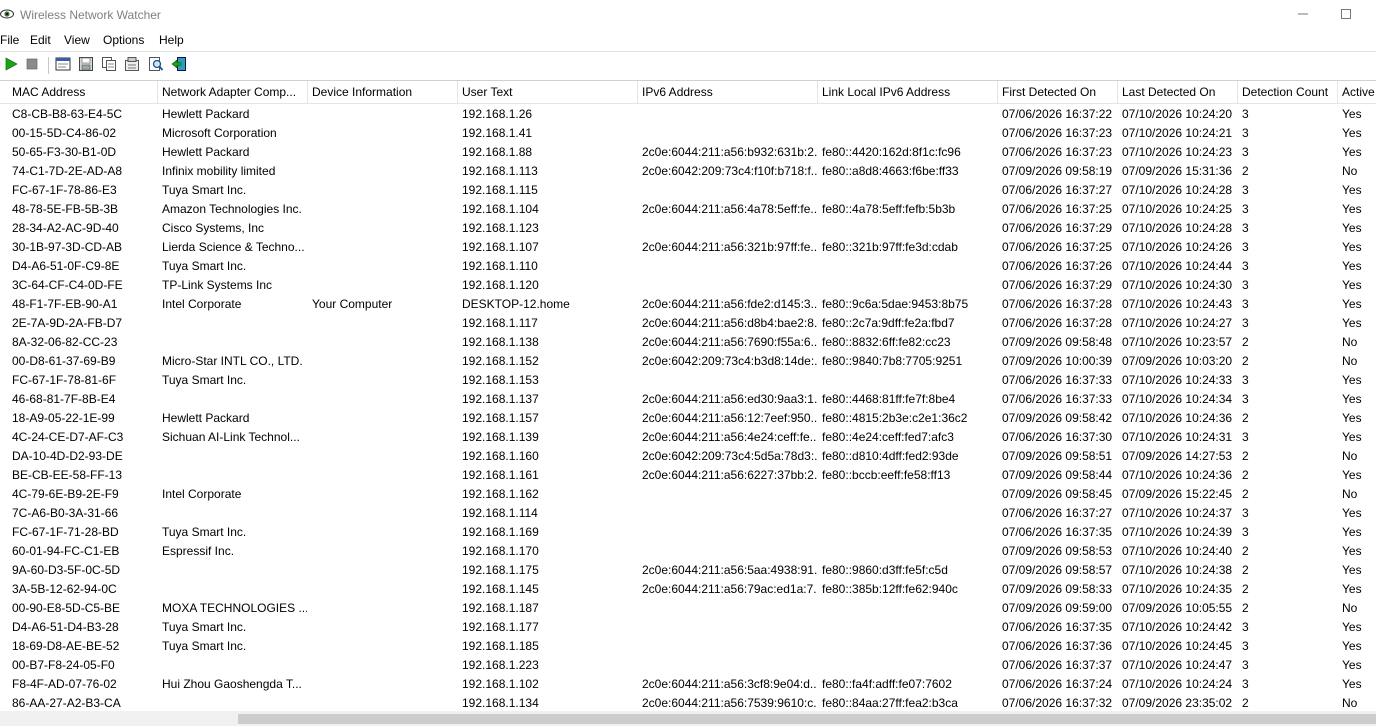 The height and width of the screenshot is (726, 1376). I want to click on mac-address-cell: 60-01-94-FC-C1-EB, so click(66, 551).